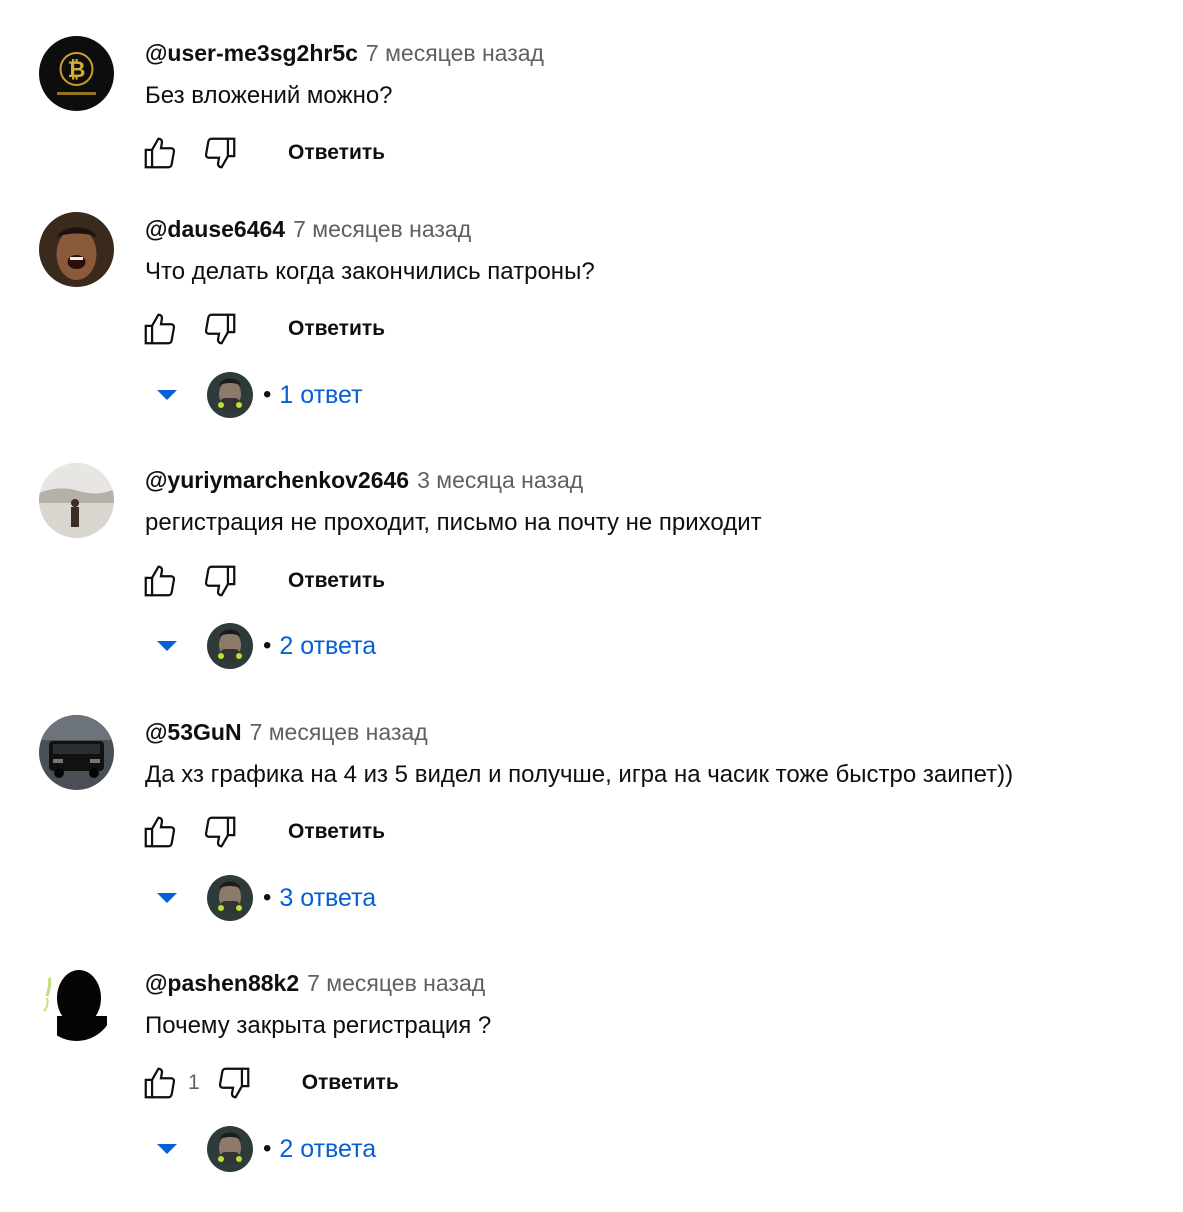 This screenshot has height=1212, width=1183. I want to click on view-replies-button: • 1 ответ, so click(256, 395).